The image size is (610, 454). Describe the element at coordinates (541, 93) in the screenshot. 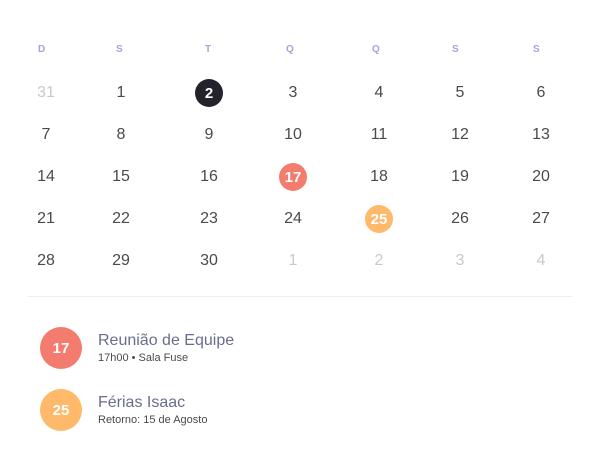

I see `calendar-day: 6` at that location.